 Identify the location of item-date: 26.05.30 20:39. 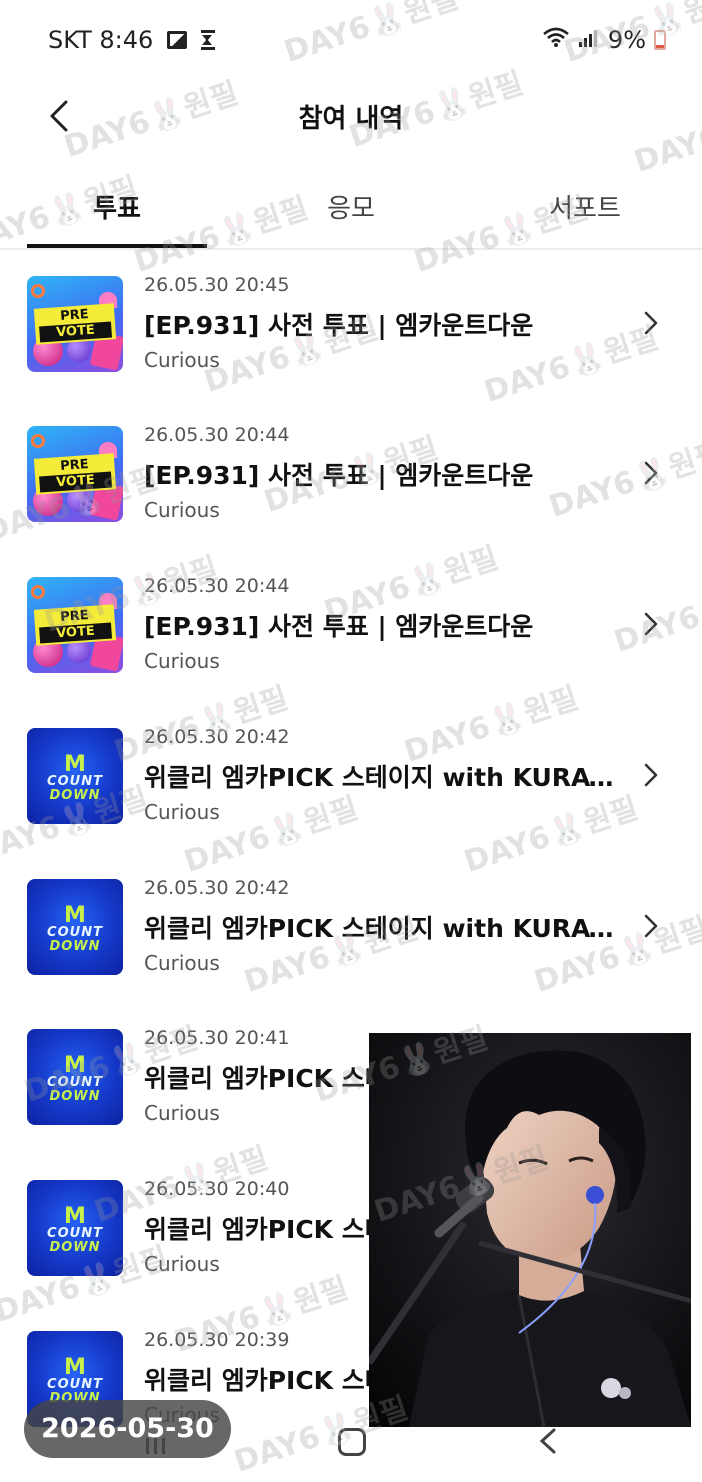
(217, 1340).